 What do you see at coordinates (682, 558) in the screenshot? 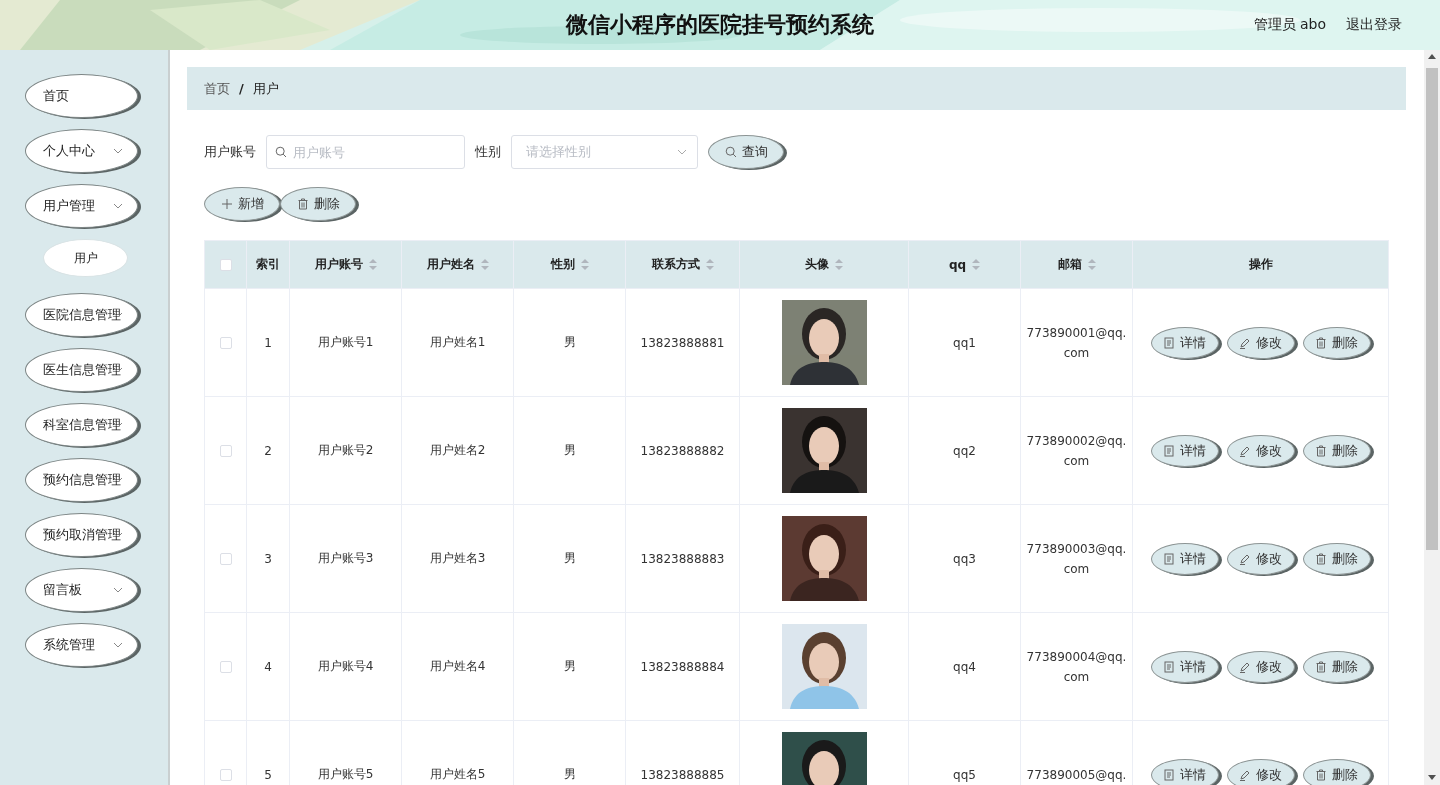
I see `table-cell: 13823888883` at bounding box center [682, 558].